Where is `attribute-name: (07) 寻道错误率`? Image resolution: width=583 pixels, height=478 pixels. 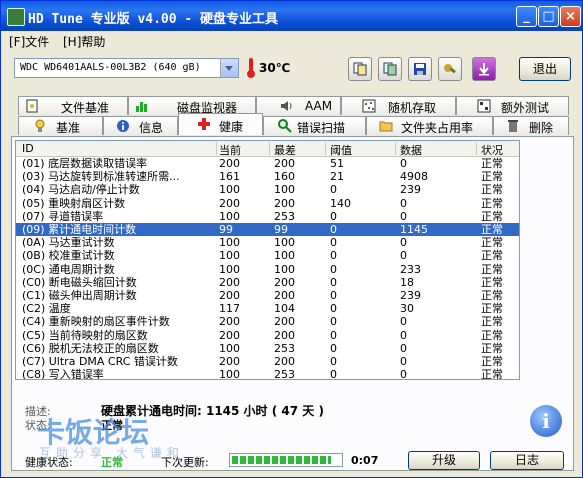 attribute-name: (07) 寻道错误率 is located at coordinates (63, 216).